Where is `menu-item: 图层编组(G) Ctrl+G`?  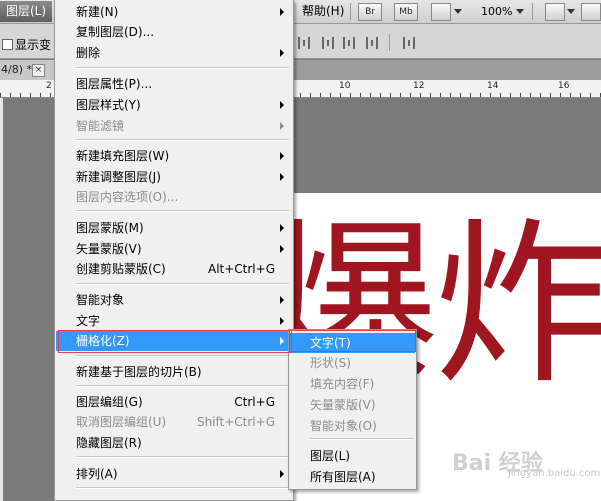 menu-item: 图层编组(G) Ctrl+G is located at coordinates (174, 402).